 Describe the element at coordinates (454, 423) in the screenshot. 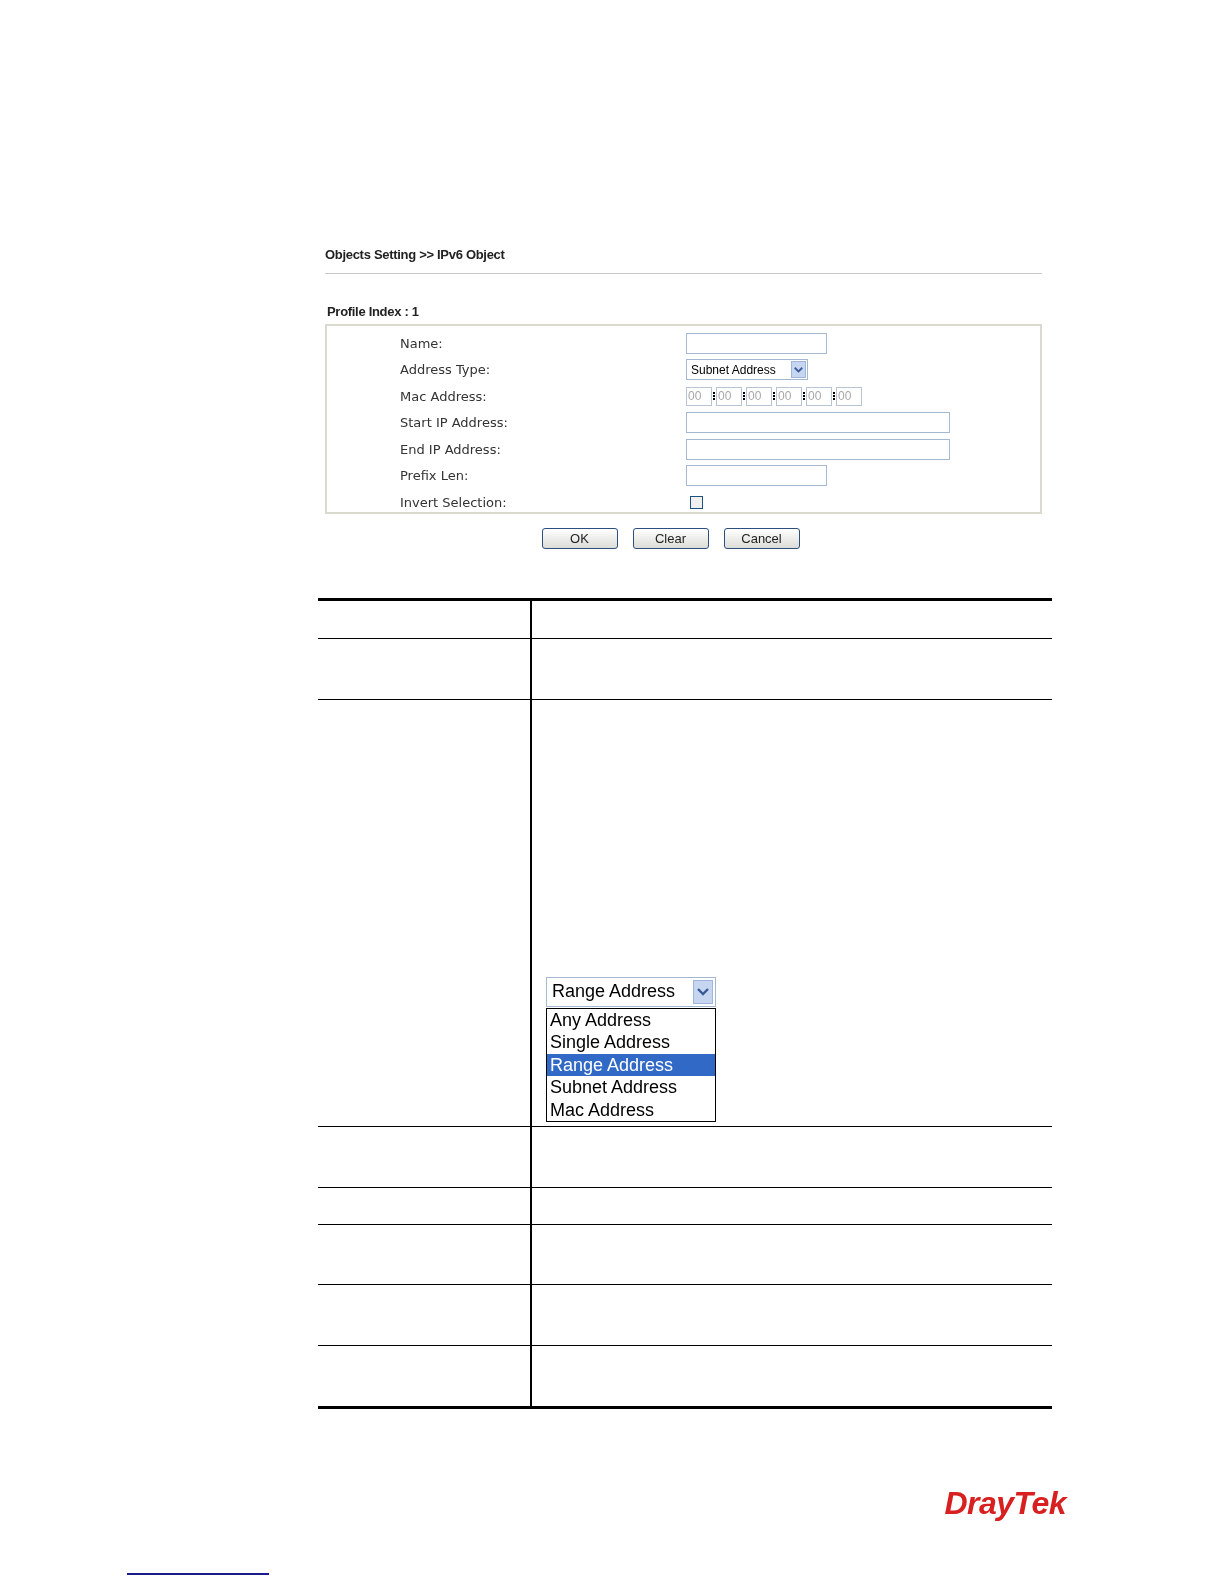

I see `field-label: Start IP Address:` at that location.